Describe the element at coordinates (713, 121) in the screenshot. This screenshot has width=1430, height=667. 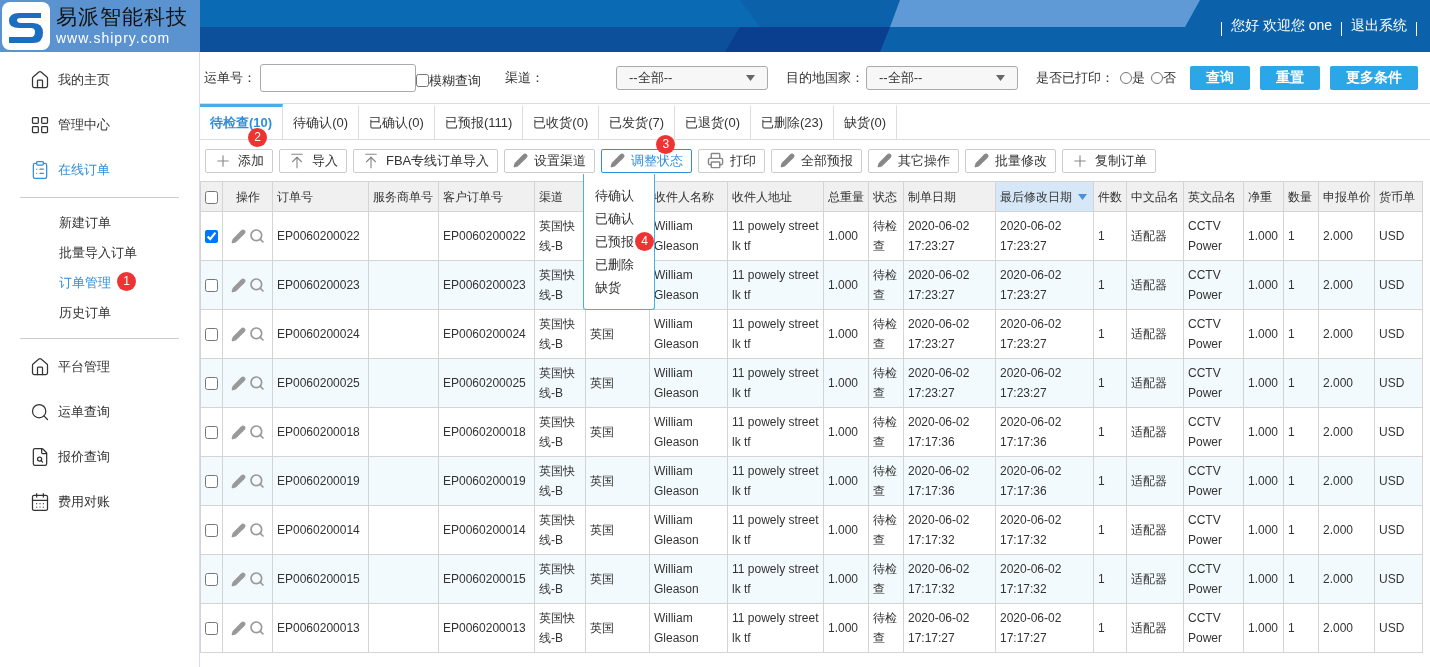
I see `status-tab: 已退货(0)` at that location.